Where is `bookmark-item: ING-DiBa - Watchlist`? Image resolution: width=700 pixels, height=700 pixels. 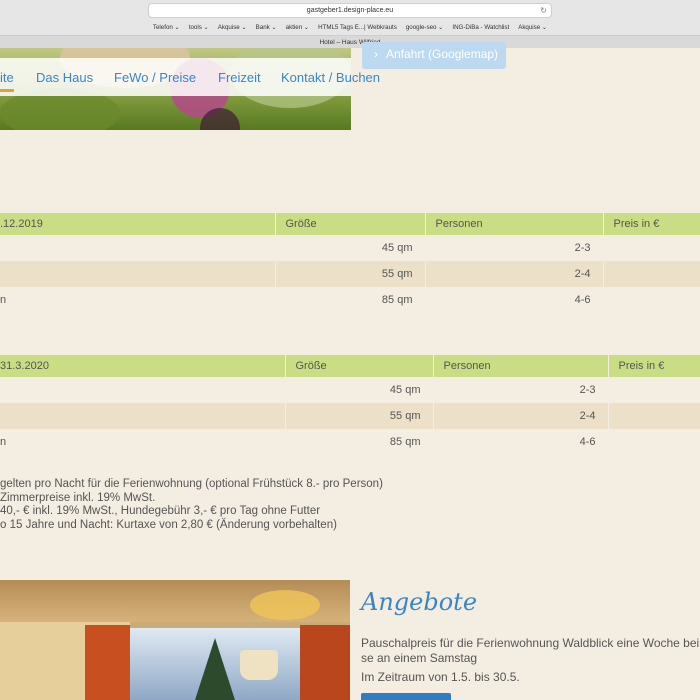
bookmark-item: ING-DiBa - Watchlist is located at coordinates (480, 28).